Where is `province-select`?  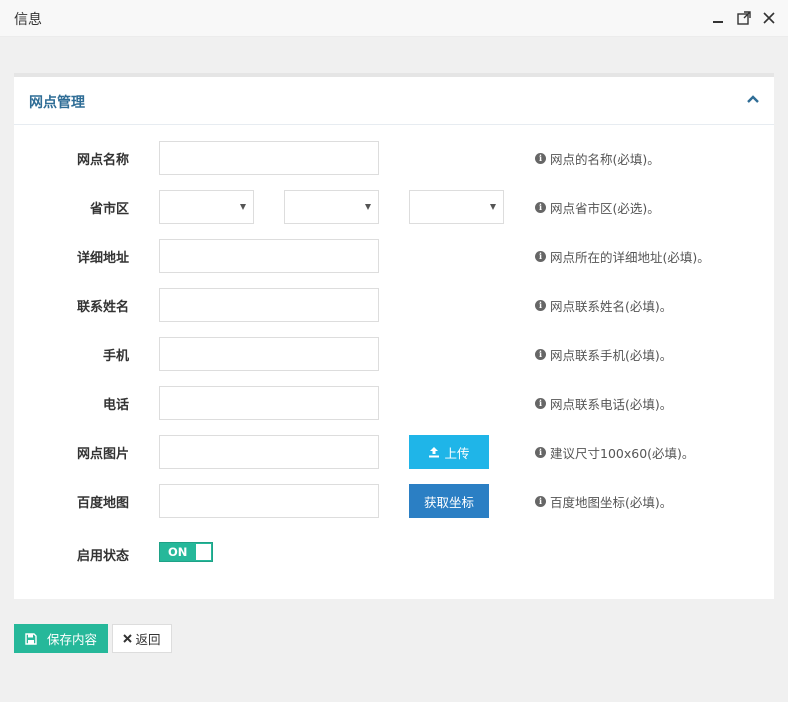
province-select is located at coordinates (206, 207).